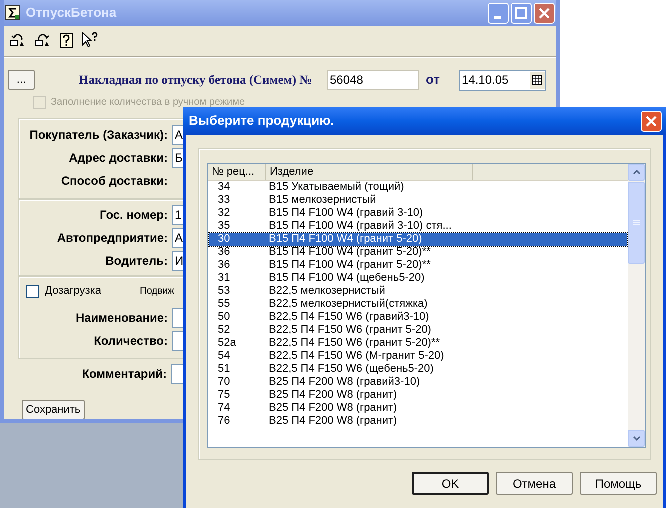 The width and height of the screenshot is (666, 508). What do you see at coordinates (72, 13) in the screenshot?
I see `window-title: ОтпускБетона` at bounding box center [72, 13].